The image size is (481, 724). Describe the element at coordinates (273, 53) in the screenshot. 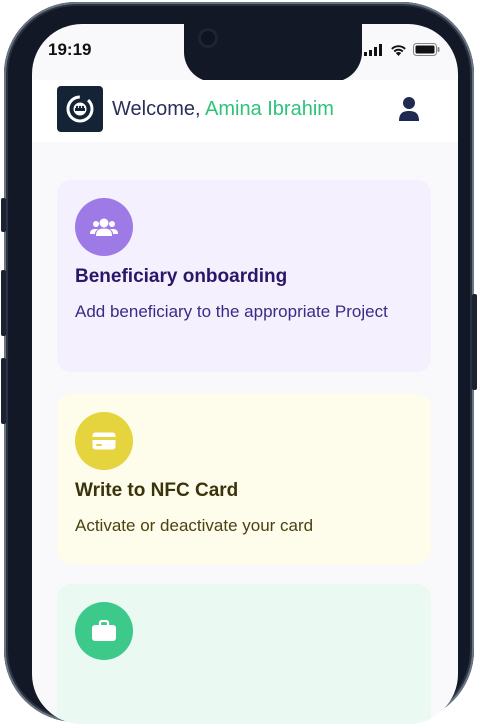

I see `phone-notch` at that location.